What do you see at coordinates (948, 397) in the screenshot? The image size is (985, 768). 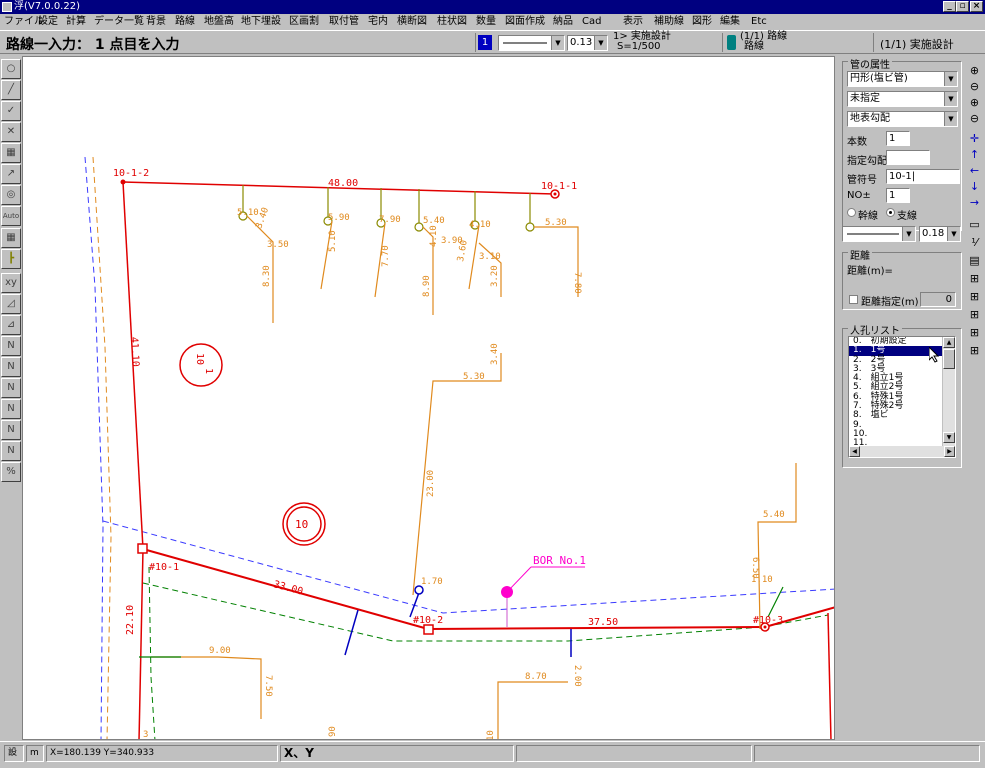 I see `list-scrollbar: ▲ ▼` at bounding box center [948, 397].